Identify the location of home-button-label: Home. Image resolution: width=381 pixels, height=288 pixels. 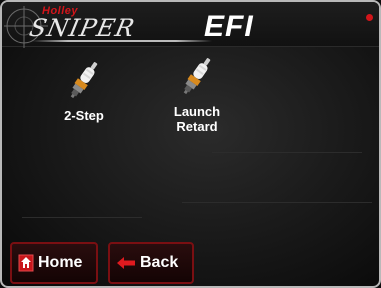
(60, 262).